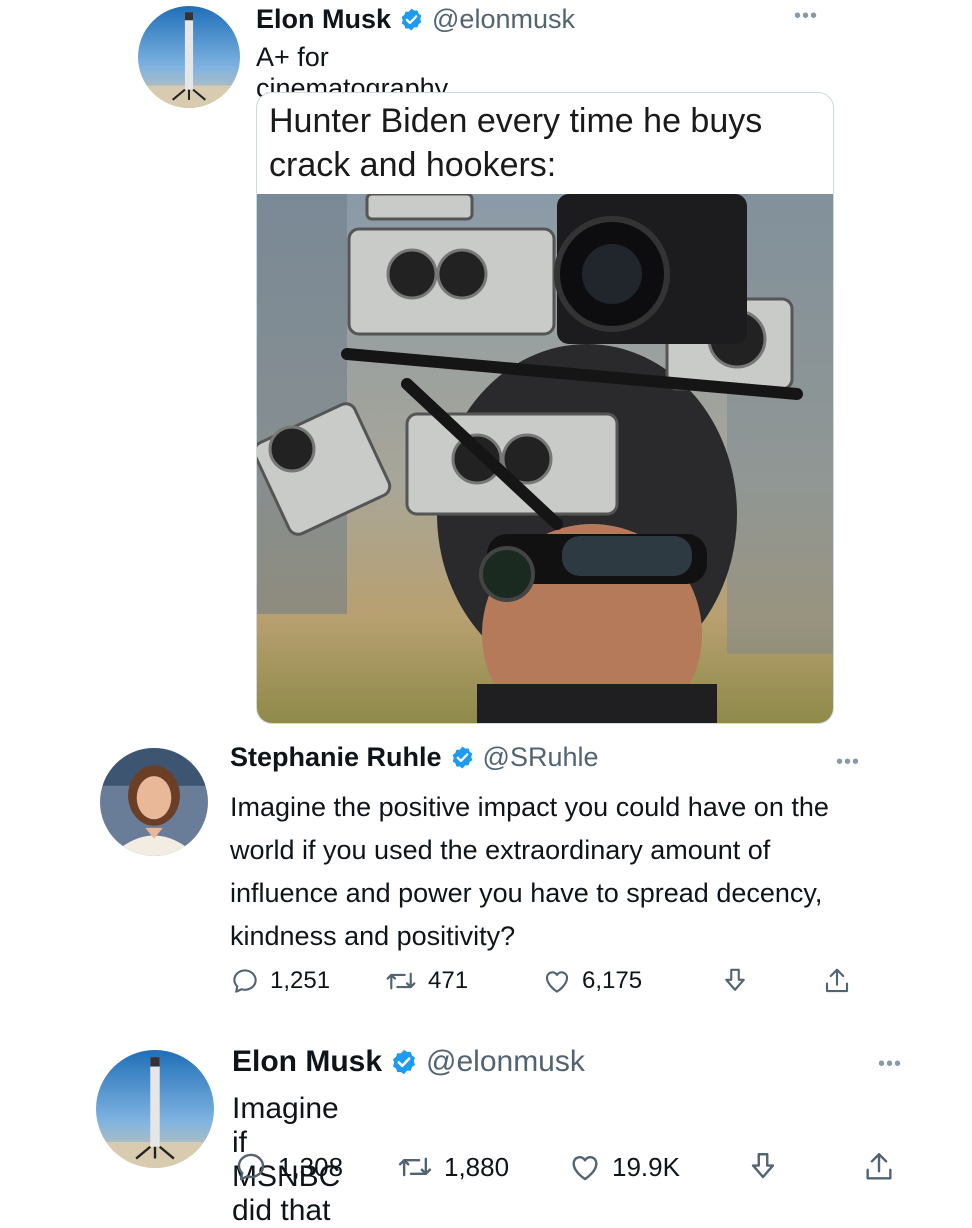 This screenshot has width=972, height=1228. What do you see at coordinates (646, 1166) in the screenshot?
I see `like-count: 19.9K` at bounding box center [646, 1166].